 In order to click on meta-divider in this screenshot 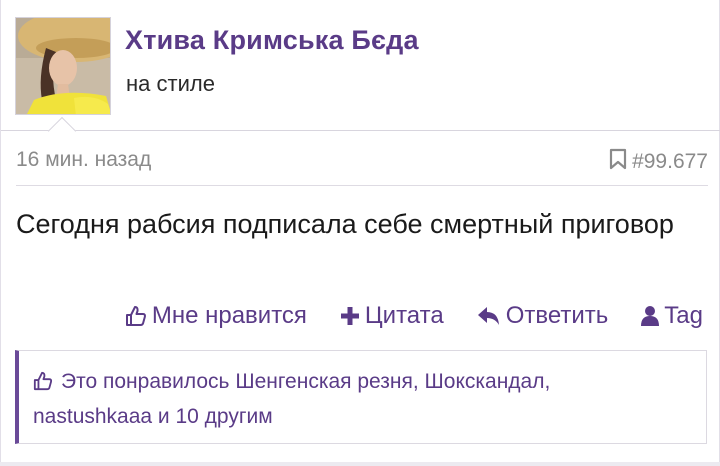, I will do `click(362, 185)`.